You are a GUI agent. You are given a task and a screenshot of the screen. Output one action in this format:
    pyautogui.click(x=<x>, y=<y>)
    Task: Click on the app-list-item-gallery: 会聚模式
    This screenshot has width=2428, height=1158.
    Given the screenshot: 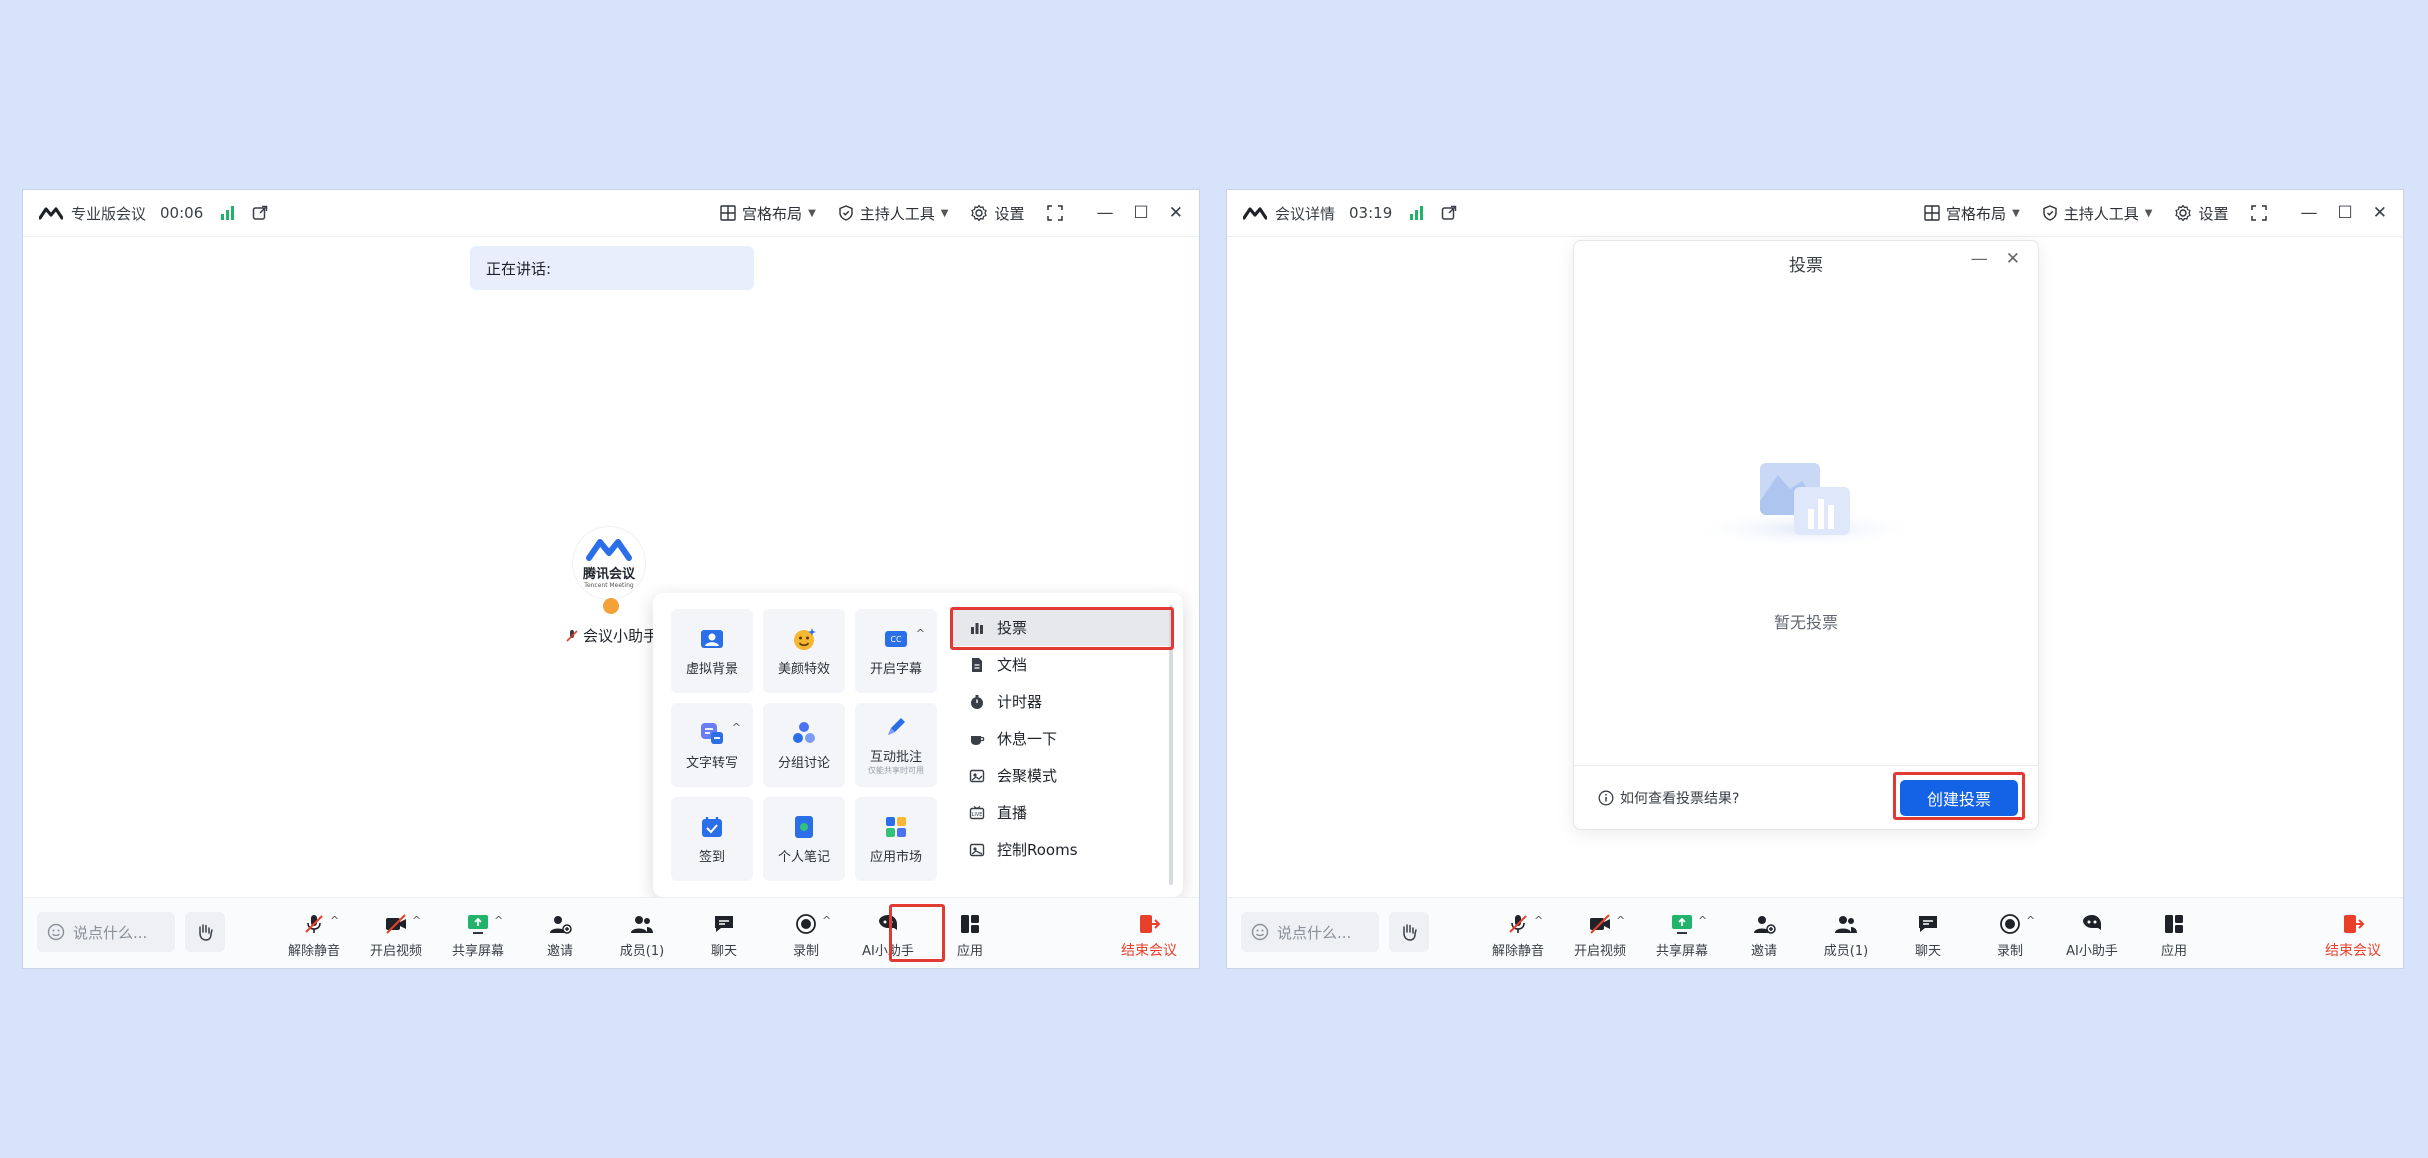 What is the action you would take?
    pyautogui.click(x=1060, y=775)
    